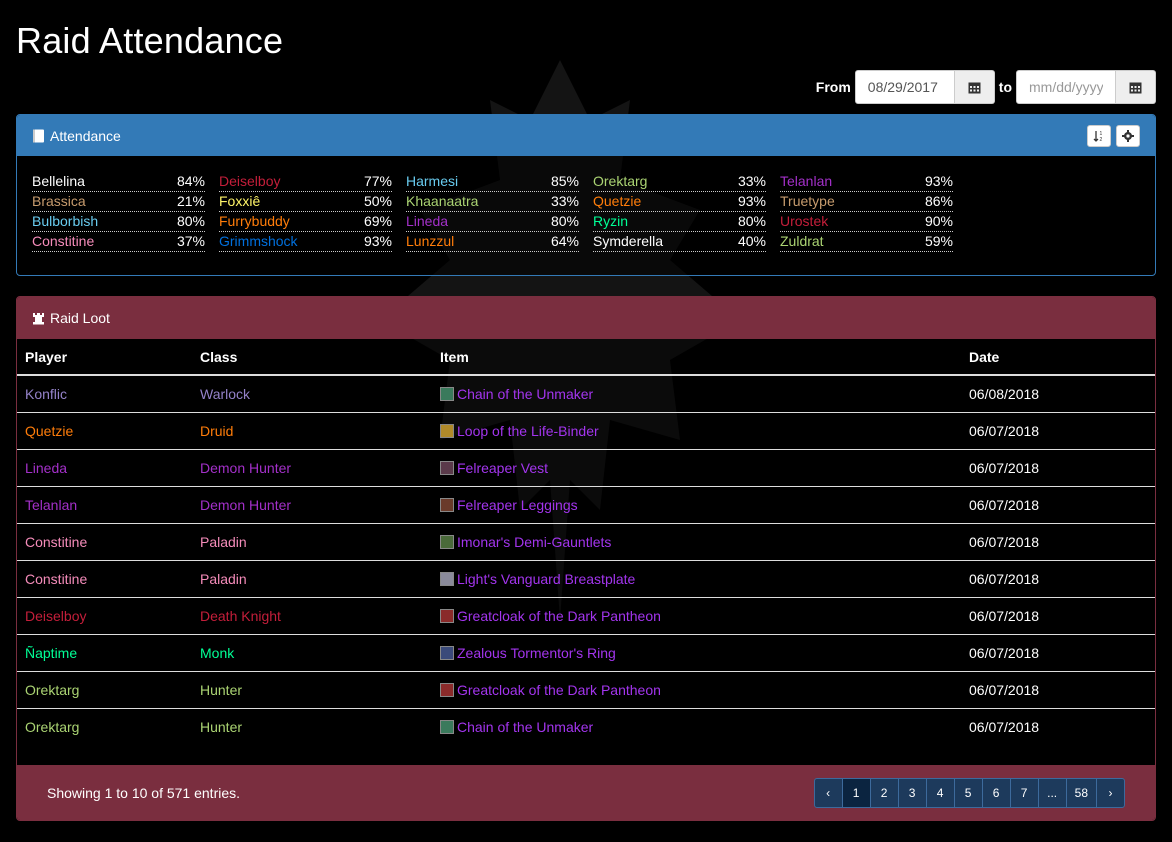 The height and width of the screenshot is (842, 1172). I want to click on to-calendar-button, so click(1136, 87).